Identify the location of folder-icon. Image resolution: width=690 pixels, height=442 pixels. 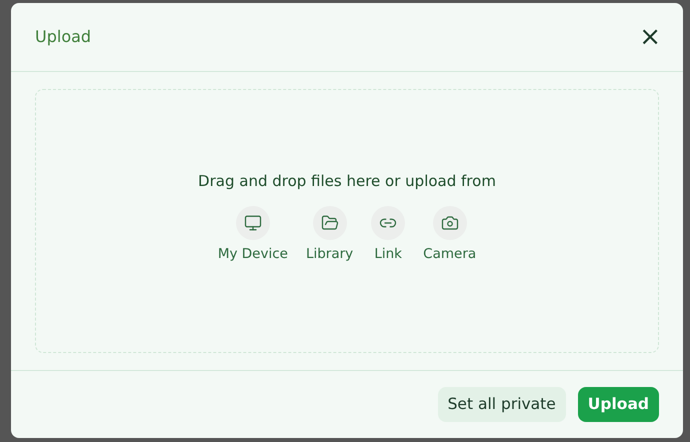
(329, 223).